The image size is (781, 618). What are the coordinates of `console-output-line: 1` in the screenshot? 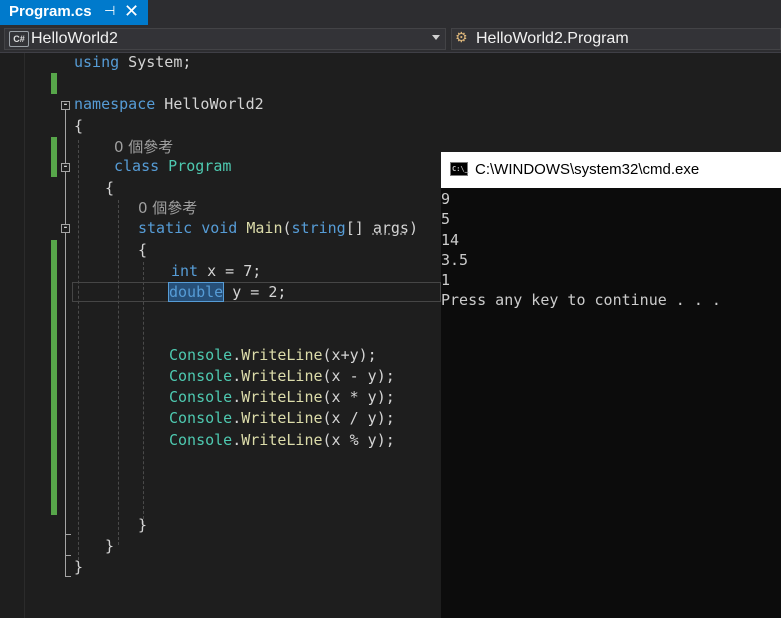 It's located at (446, 280).